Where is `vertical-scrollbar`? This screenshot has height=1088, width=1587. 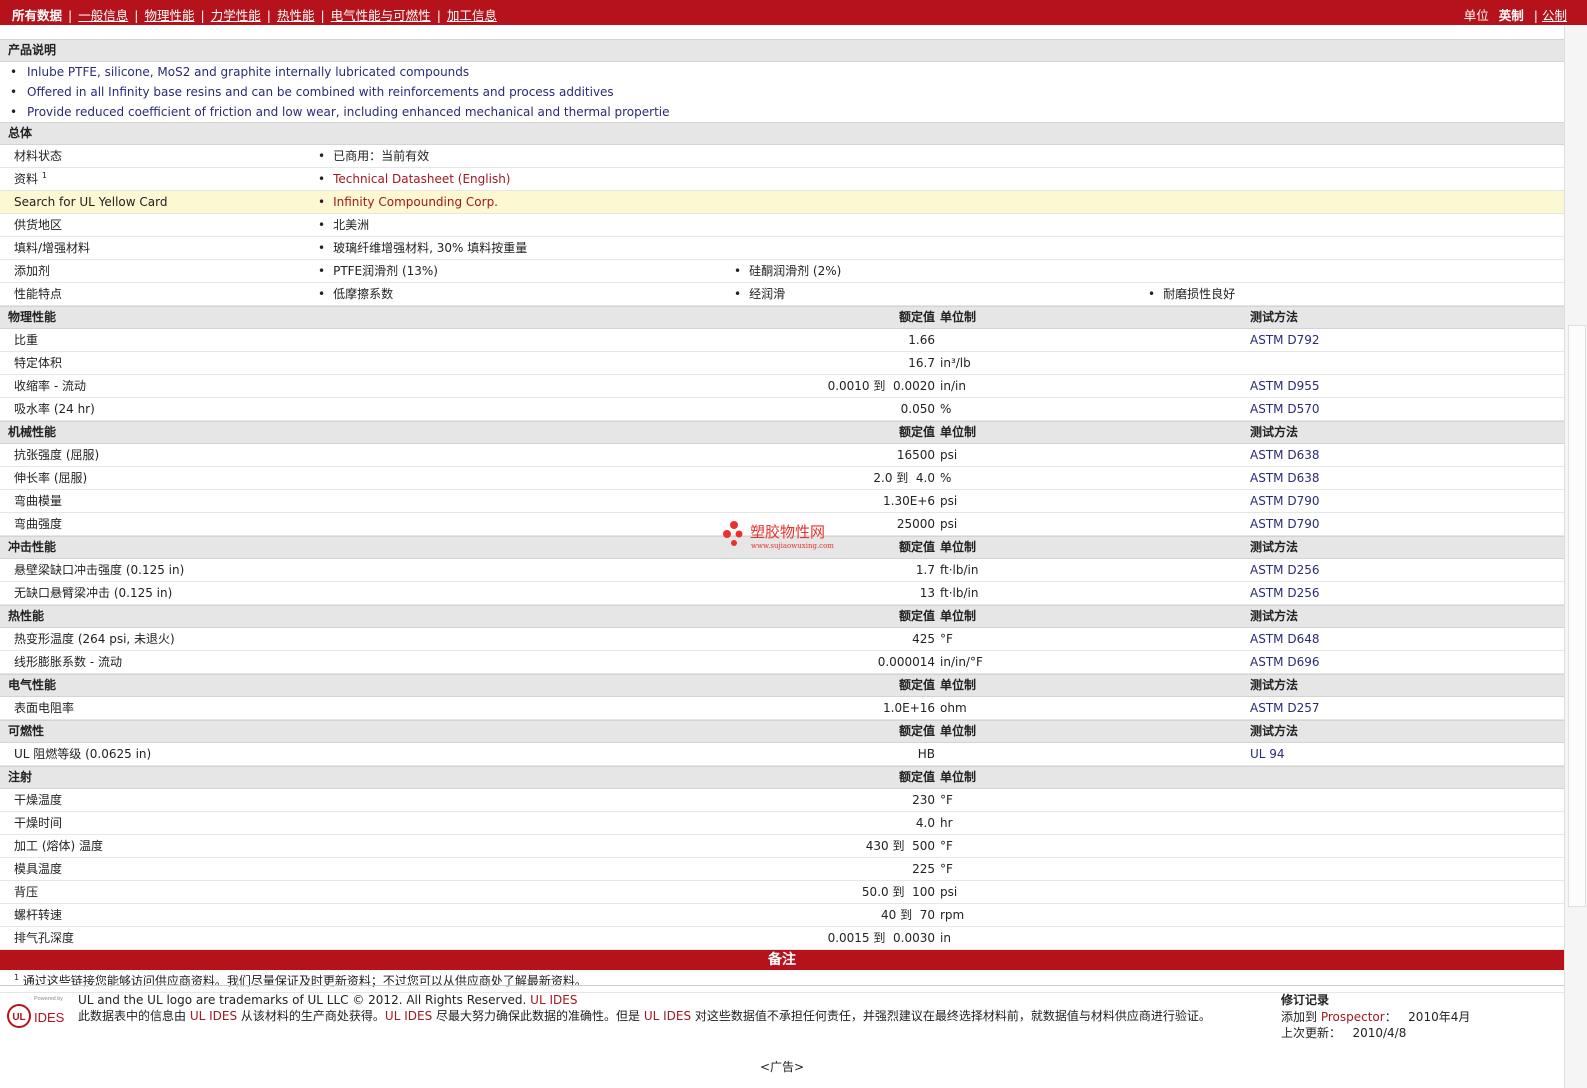
vertical-scrollbar is located at coordinates (1575, 556).